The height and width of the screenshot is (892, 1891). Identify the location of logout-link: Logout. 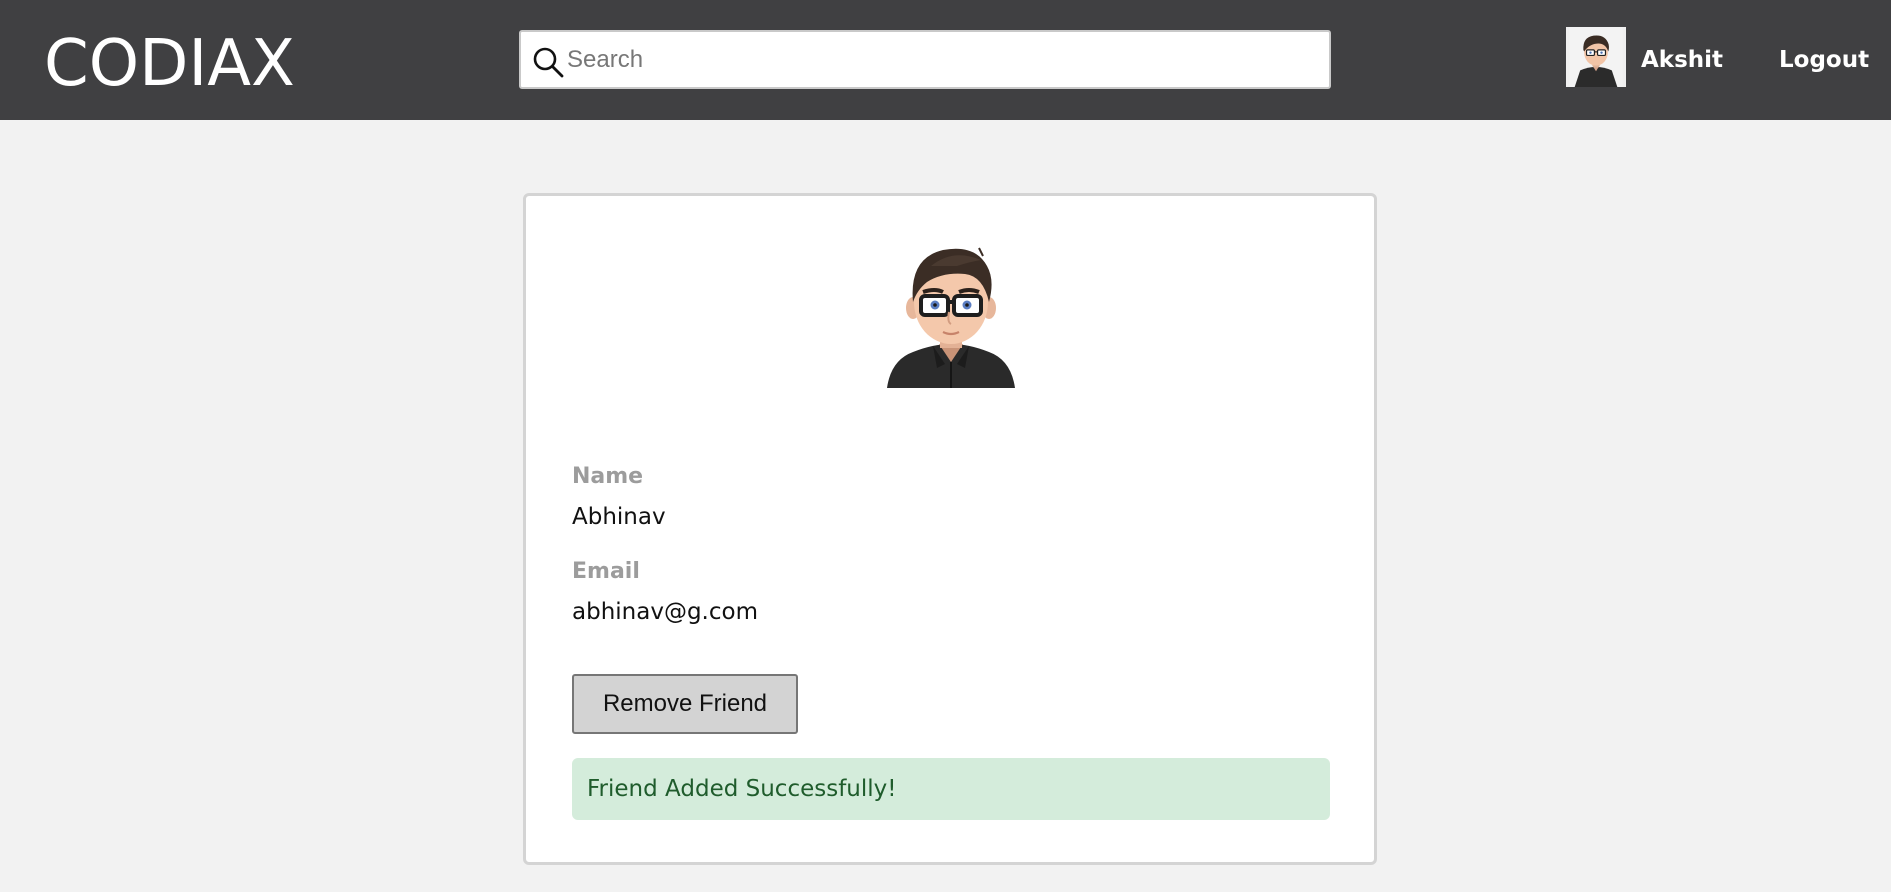
(1824, 60).